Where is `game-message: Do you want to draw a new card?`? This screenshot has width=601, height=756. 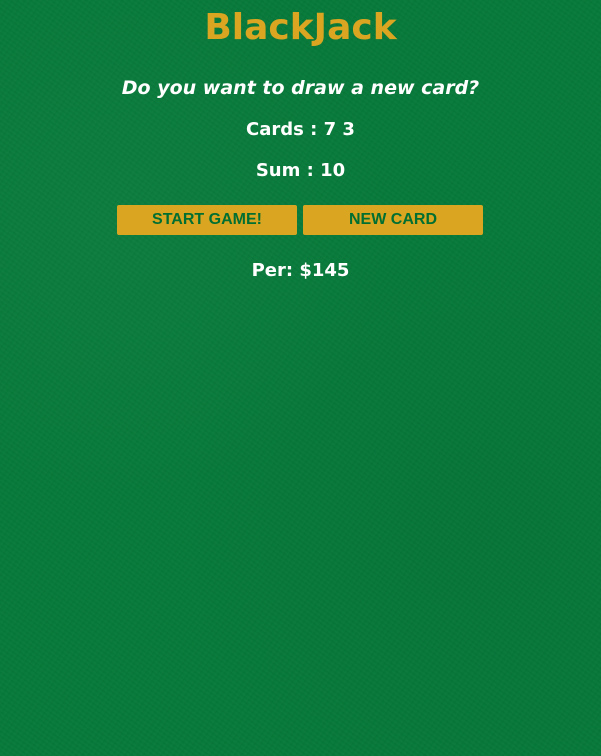
game-message: Do you want to draw a new card? is located at coordinates (300, 88).